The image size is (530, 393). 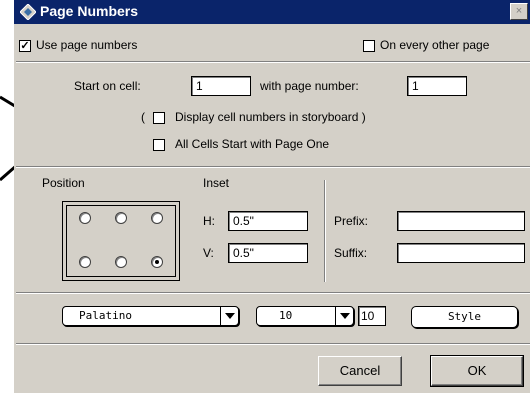 What do you see at coordinates (159, 118) in the screenshot?
I see `display-cell-numbers-checkbox` at bounding box center [159, 118].